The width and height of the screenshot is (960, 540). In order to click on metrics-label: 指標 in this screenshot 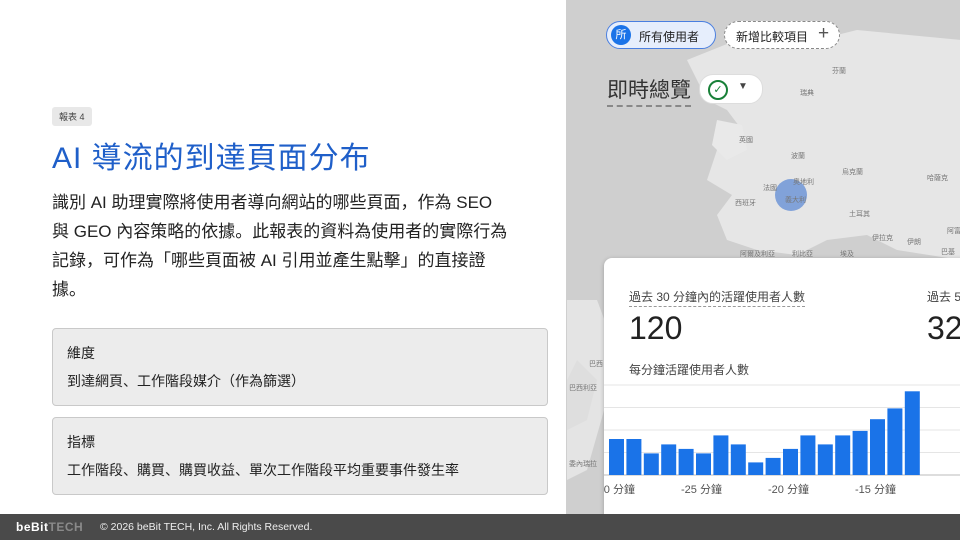, I will do `click(81, 442)`.